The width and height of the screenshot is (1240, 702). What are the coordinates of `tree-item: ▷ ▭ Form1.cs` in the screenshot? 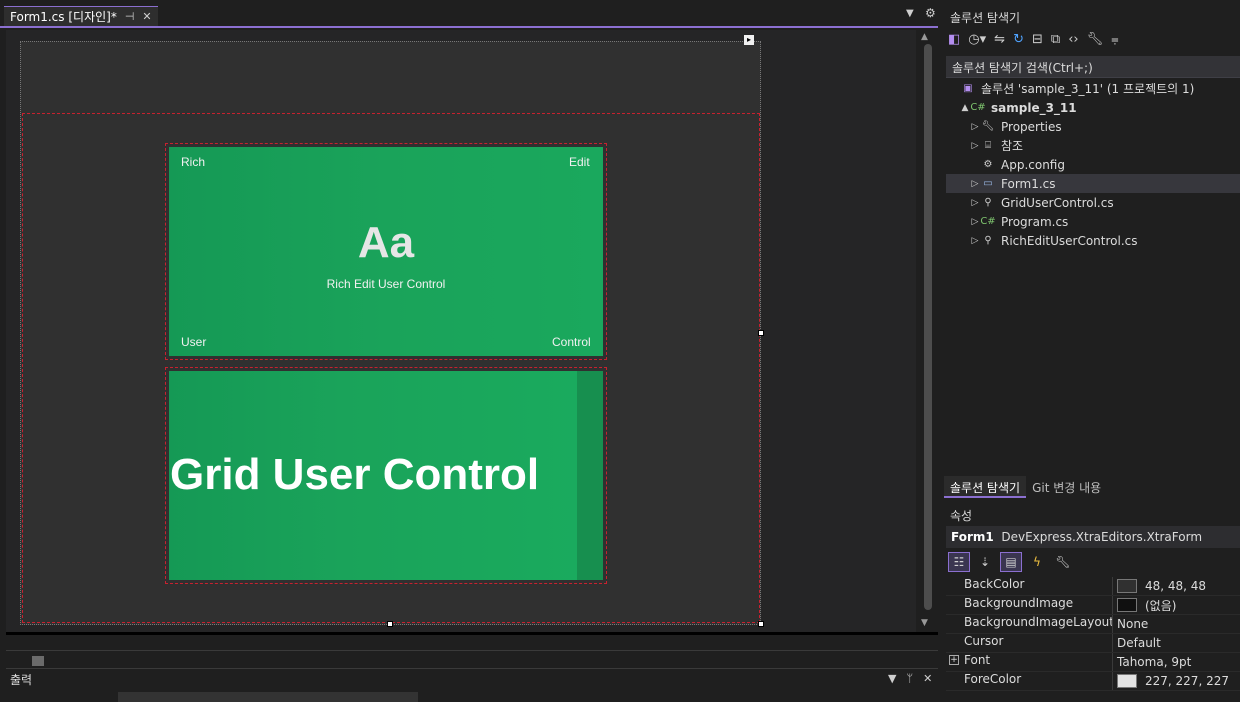 It's located at (1093, 183).